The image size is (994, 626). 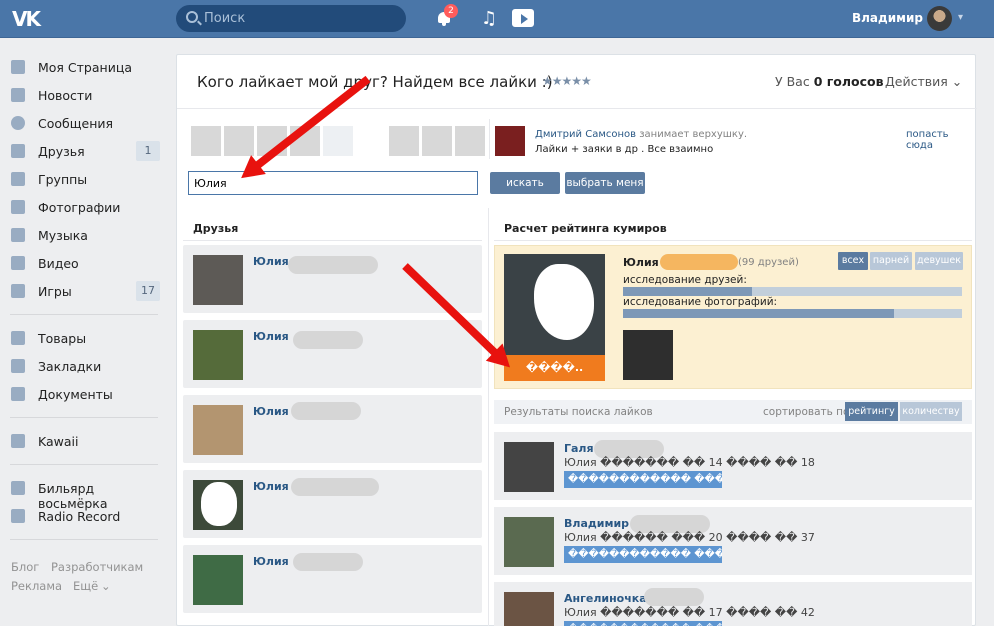 I want to click on rating-stars: ★★★★★, so click(x=567, y=81).